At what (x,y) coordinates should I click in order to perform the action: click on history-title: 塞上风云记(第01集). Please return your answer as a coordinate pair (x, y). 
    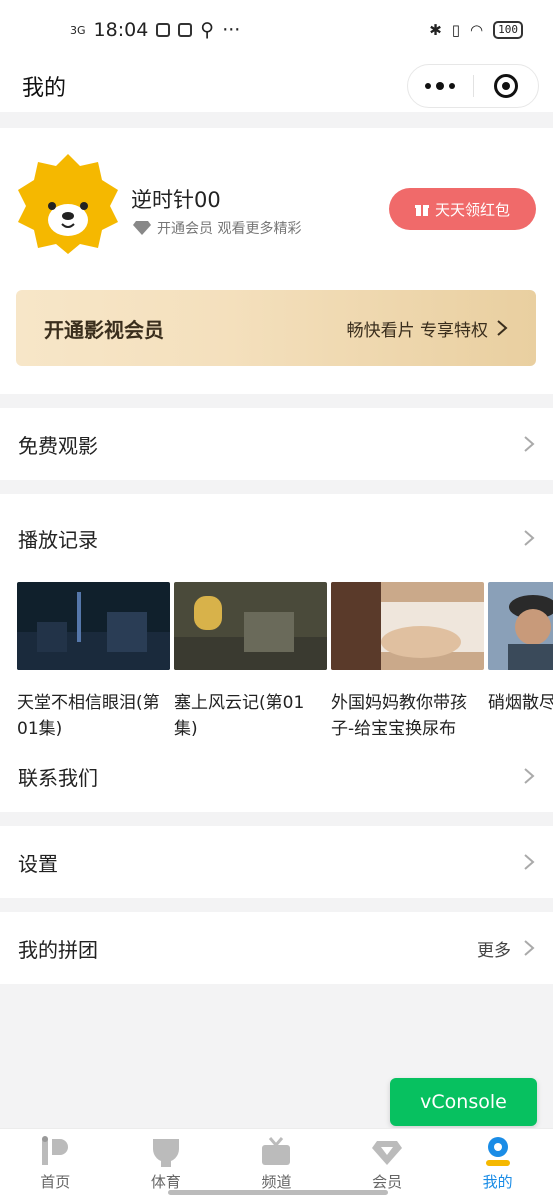
    Looking at the image, I should click on (239, 716).